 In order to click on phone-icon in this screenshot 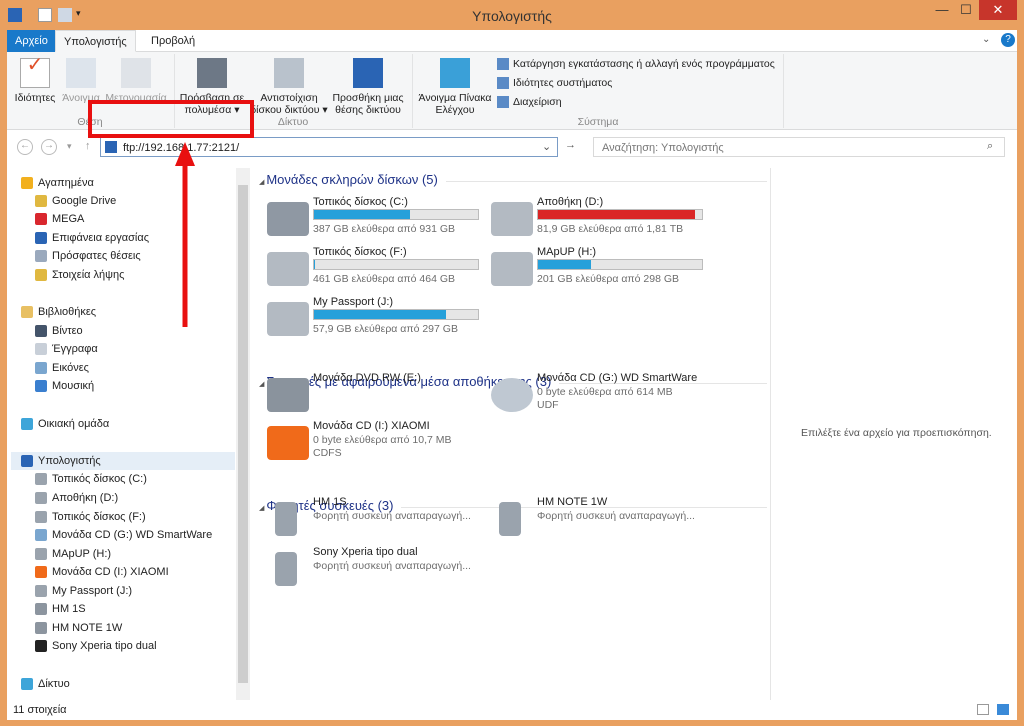, I will do `click(286, 519)`.